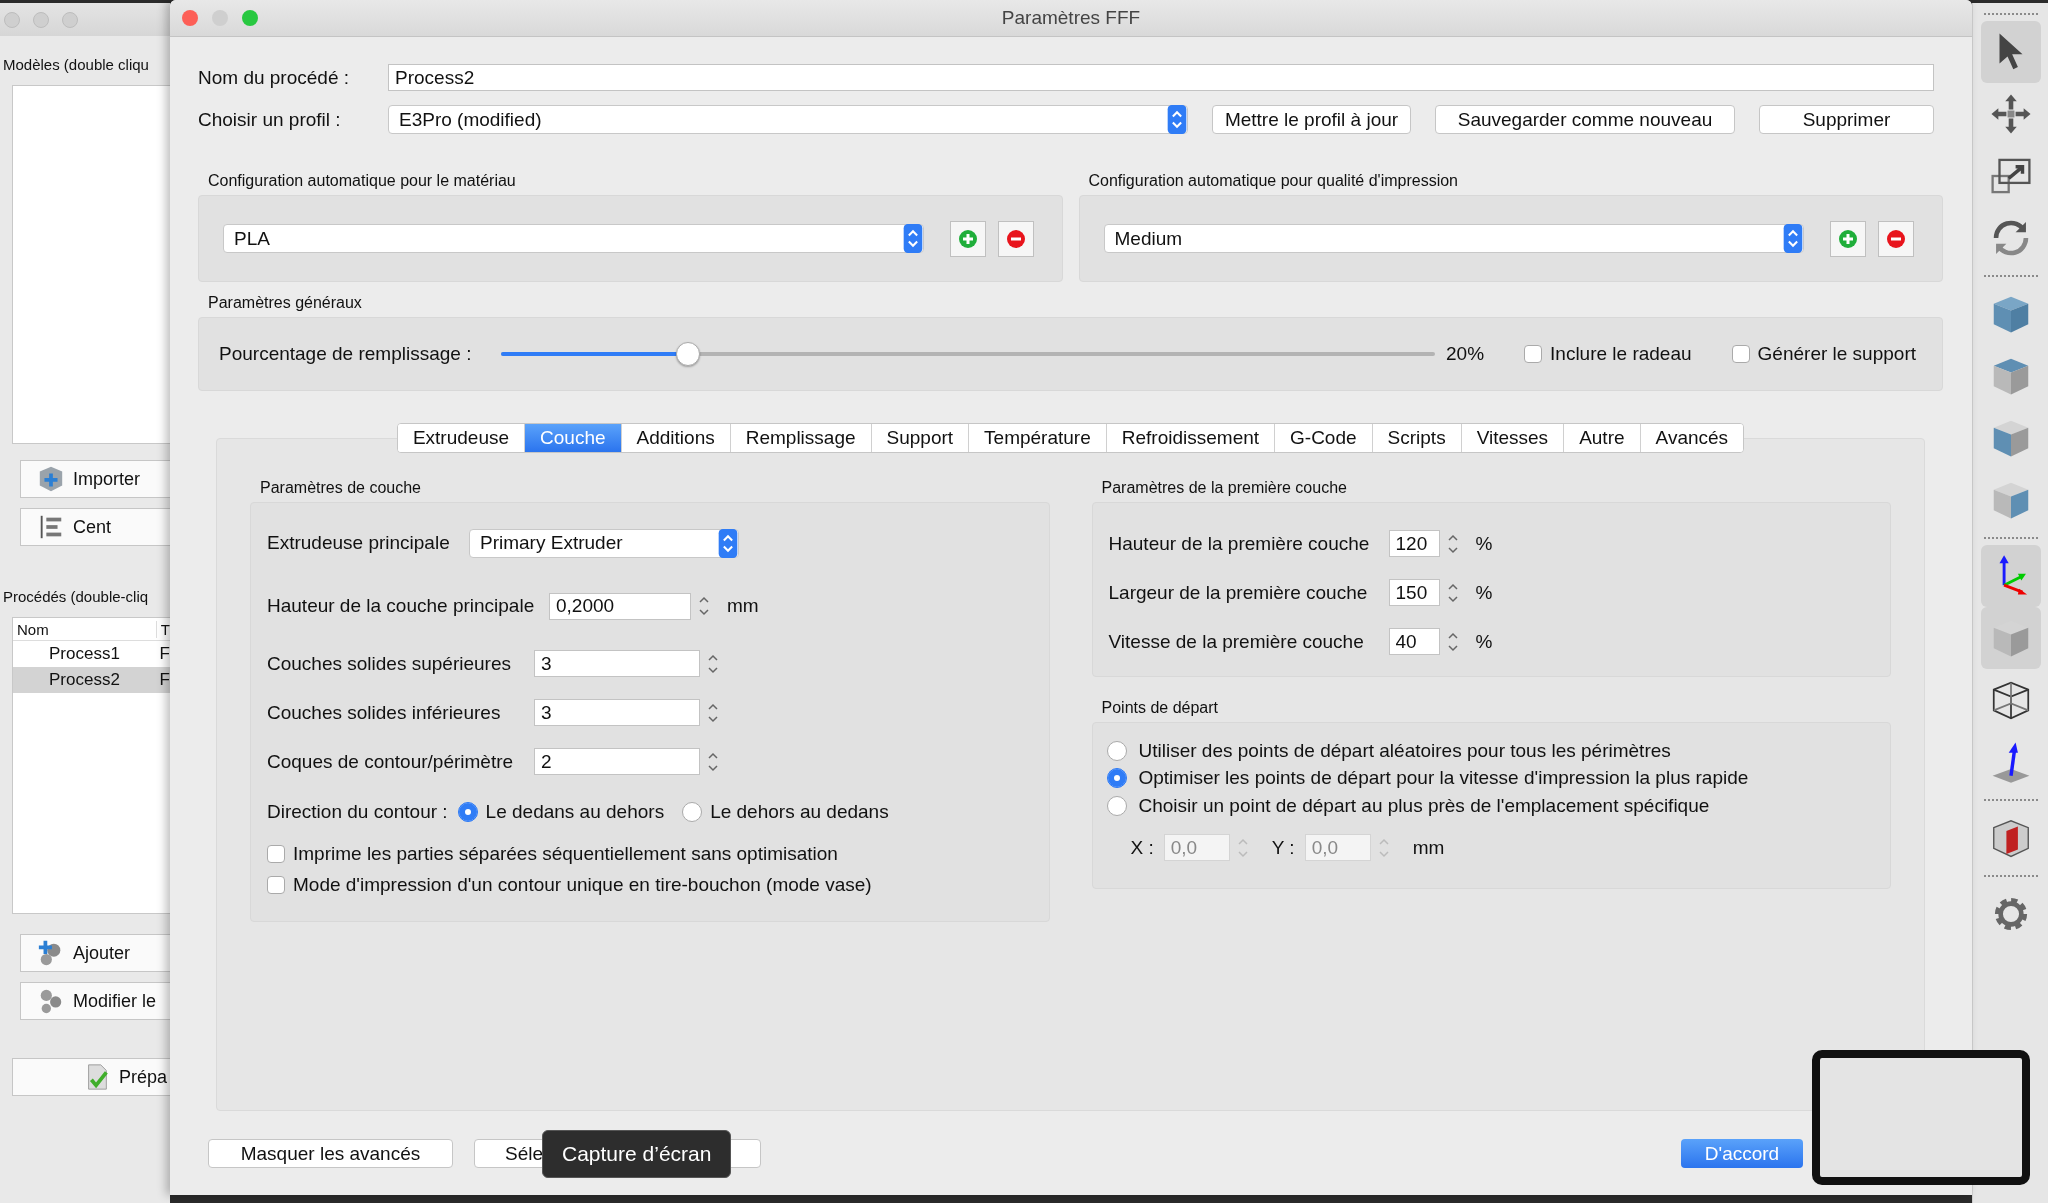 This screenshot has width=2048, height=1203. What do you see at coordinates (1443, 778) in the screenshot?
I see `radio-label: Optimiser les points de départ pour la vitesse d'impression la plus rapide` at bounding box center [1443, 778].